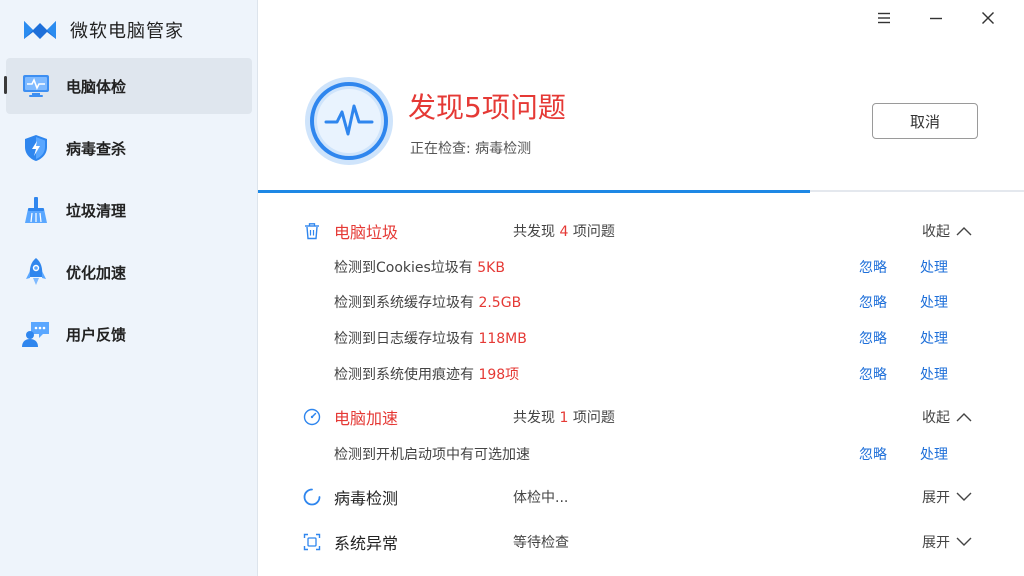 This screenshot has width=1024, height=576. What do you see at coordinates (96, 210) in the screenshot?
I see `sidebar-item-label: 垃圾清理` at bounding box center [96, 210].